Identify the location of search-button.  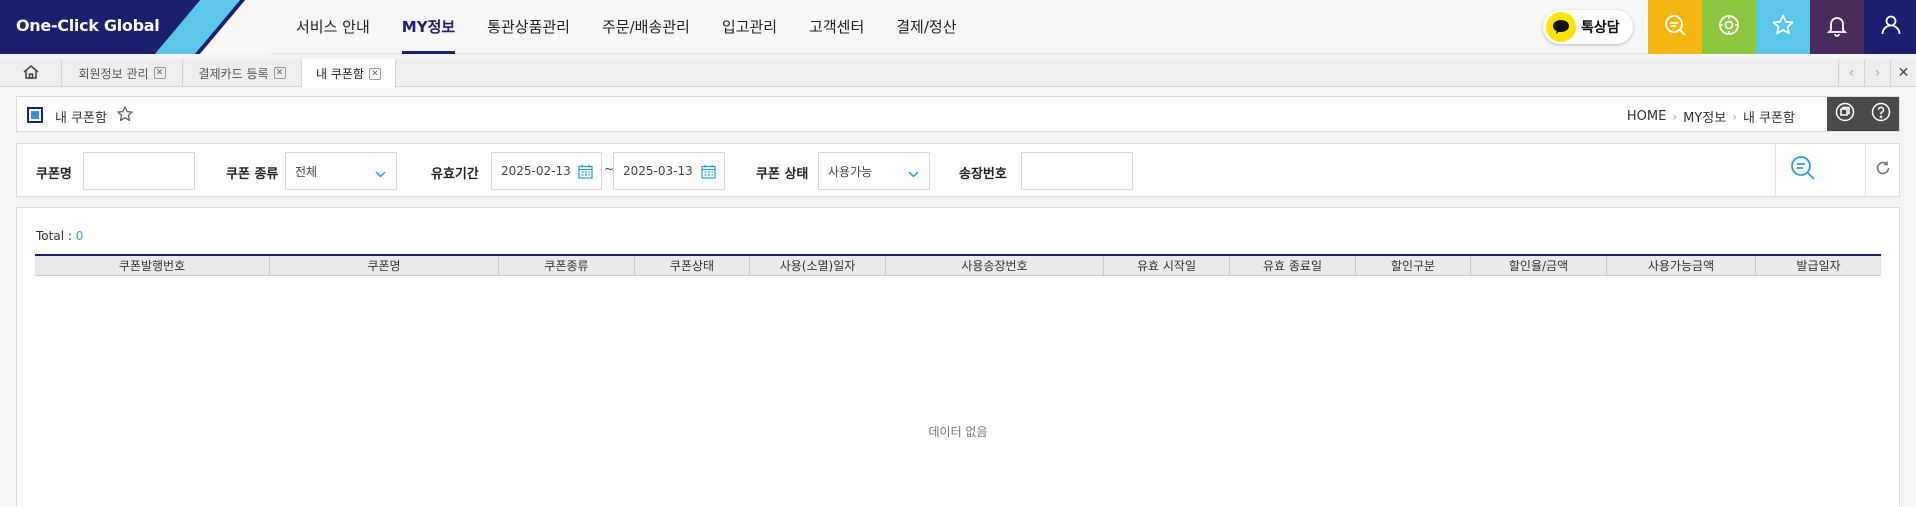
(1802, 170).